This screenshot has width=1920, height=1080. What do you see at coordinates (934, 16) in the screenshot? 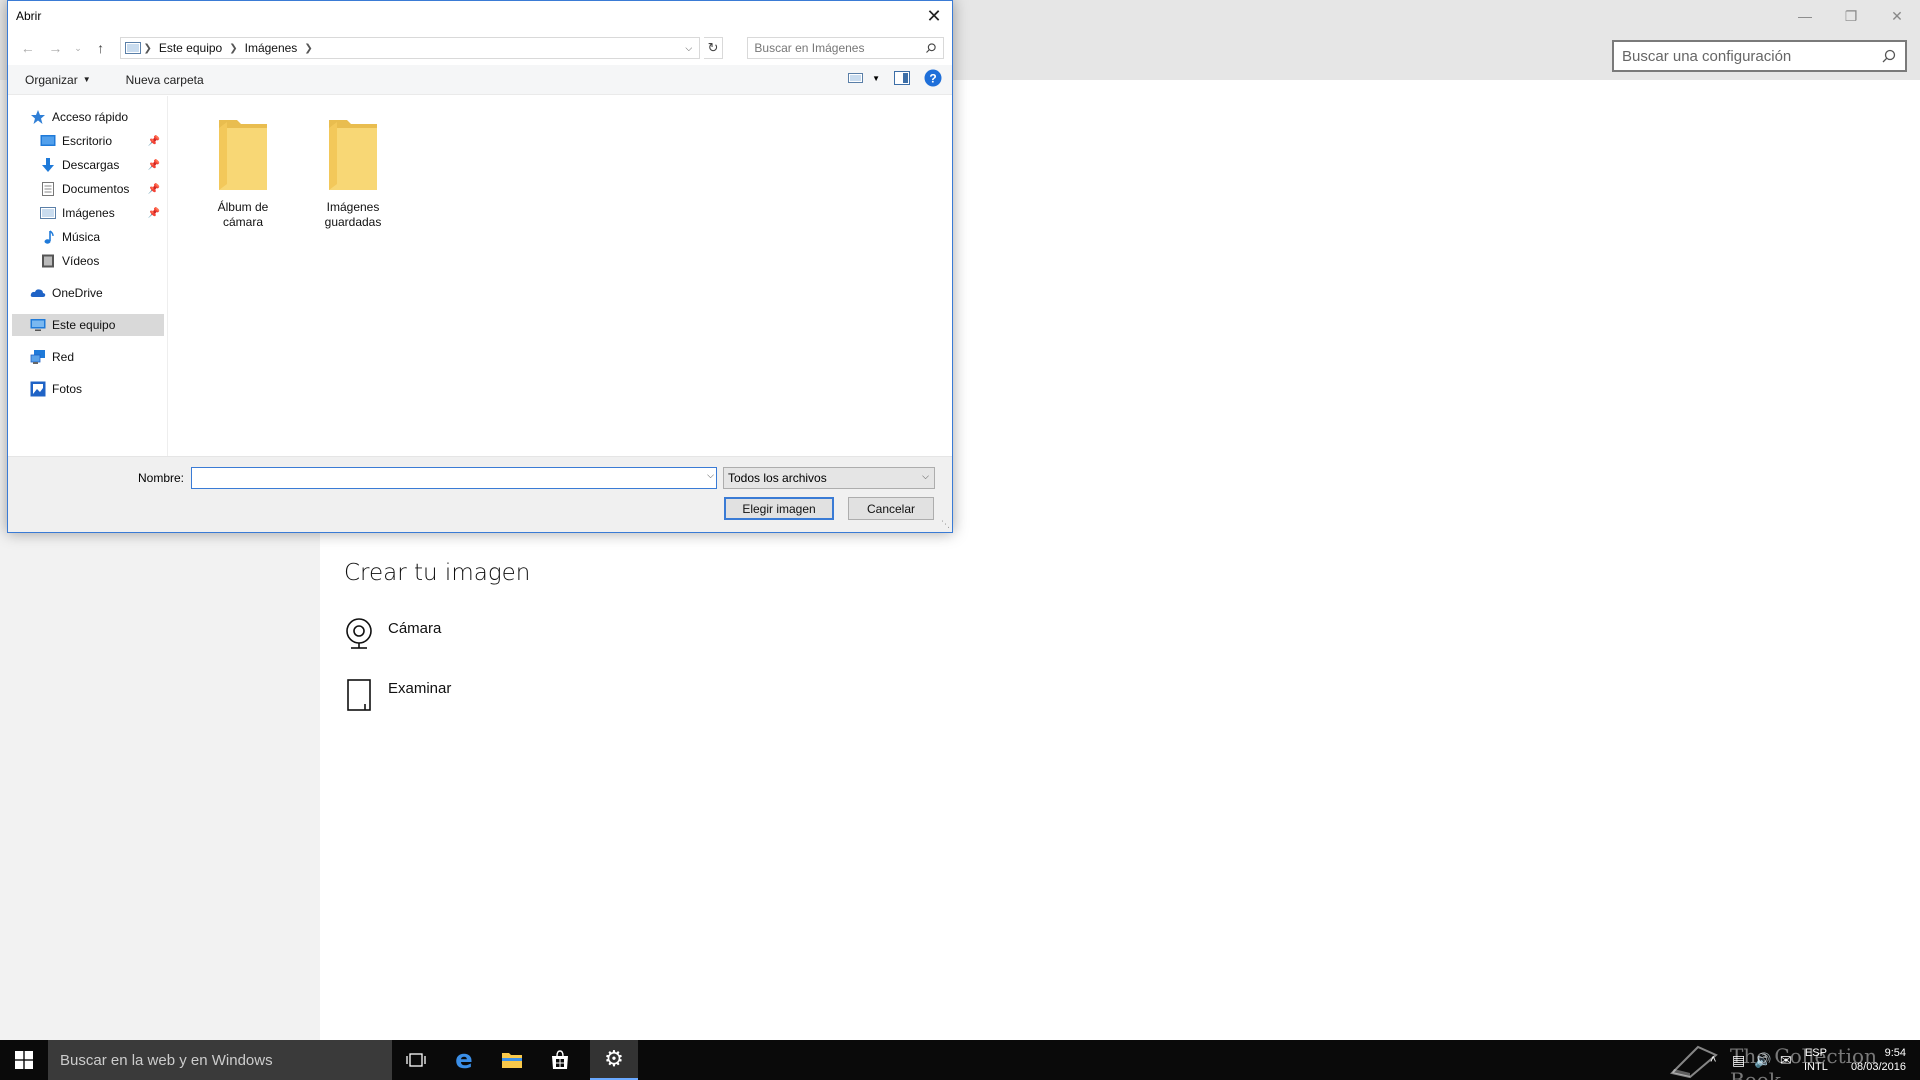
I see `dialog-close-button: ✕` at bounding box center [934, 16].